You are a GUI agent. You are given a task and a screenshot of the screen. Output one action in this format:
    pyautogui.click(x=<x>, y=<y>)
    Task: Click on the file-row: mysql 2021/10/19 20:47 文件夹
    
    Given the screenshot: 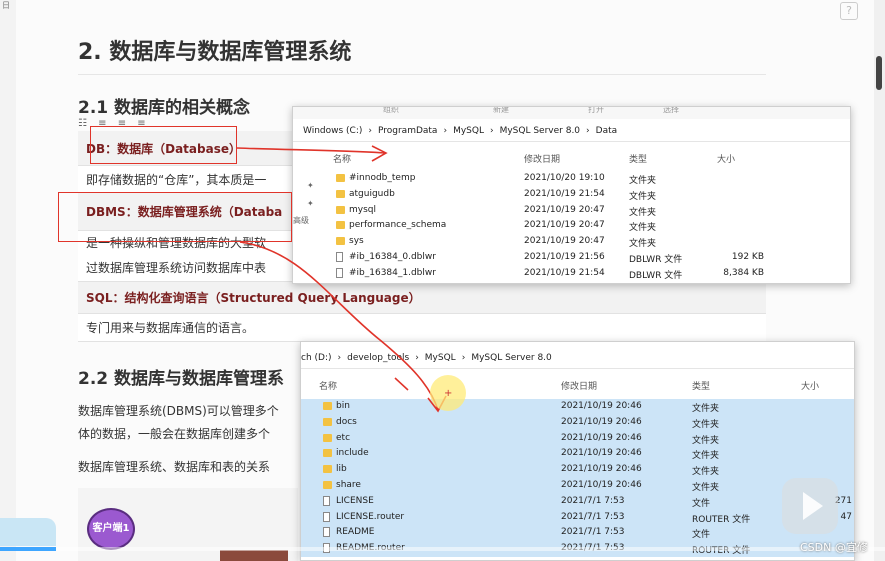 What is the action you would take?
    pyautogui.click(x=571, y=211)
    